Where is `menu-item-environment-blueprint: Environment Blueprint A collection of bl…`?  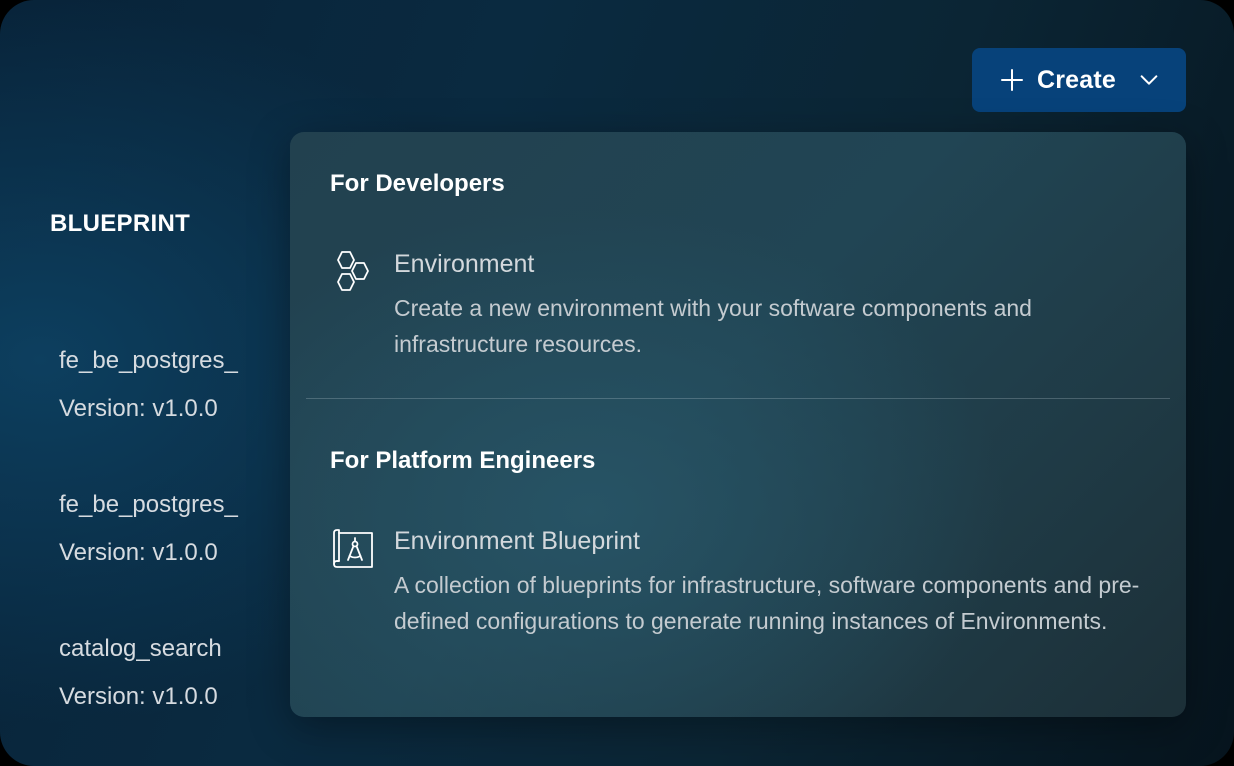 menu-item-environment-blueprint: Environment Blueprint A collection of bl… is located at coordinates (740, 600).